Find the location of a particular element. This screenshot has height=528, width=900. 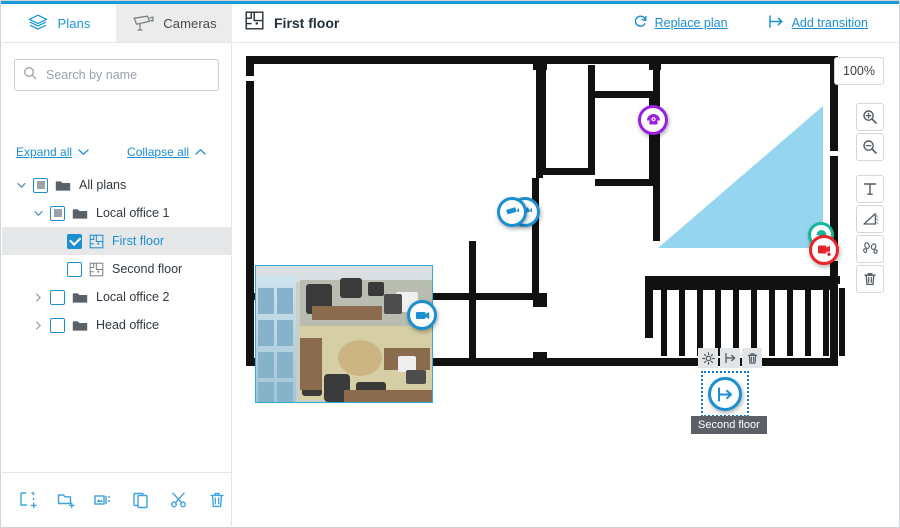

main-header: First floor Replace plan Add transition is located at coordinates (565, 23).